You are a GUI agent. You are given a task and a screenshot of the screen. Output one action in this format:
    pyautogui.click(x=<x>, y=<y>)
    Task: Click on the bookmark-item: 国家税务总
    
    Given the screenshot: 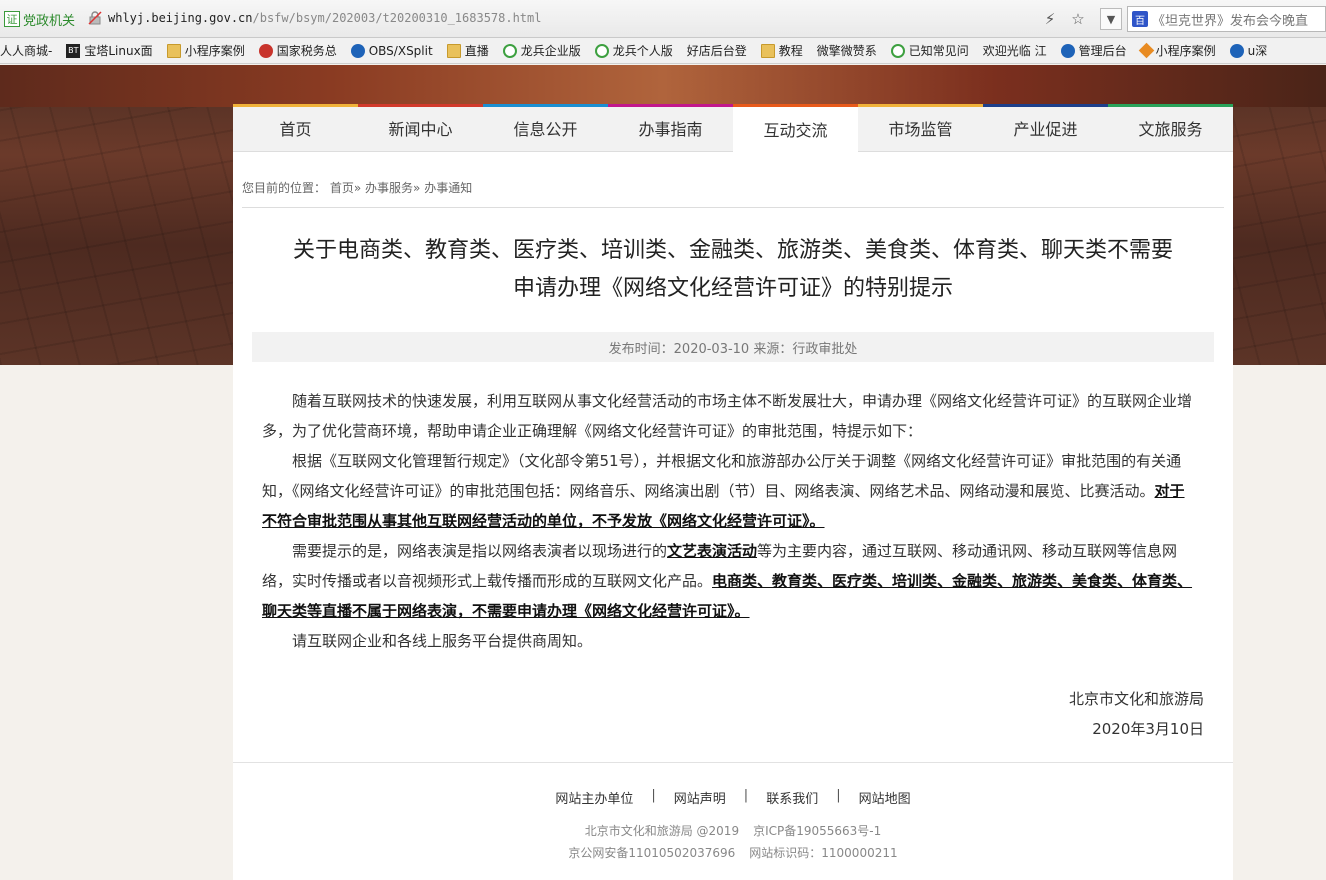 What is the action you would take?
    pyautogui.click(x=297, y=50)
    